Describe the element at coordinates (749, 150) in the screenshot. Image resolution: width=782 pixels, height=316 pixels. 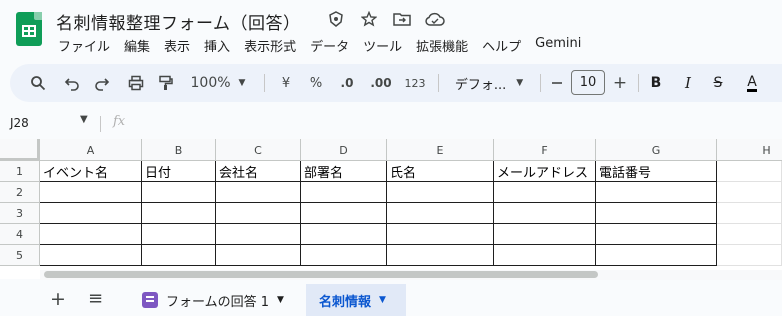
I see `column-header-h: H` at that location.